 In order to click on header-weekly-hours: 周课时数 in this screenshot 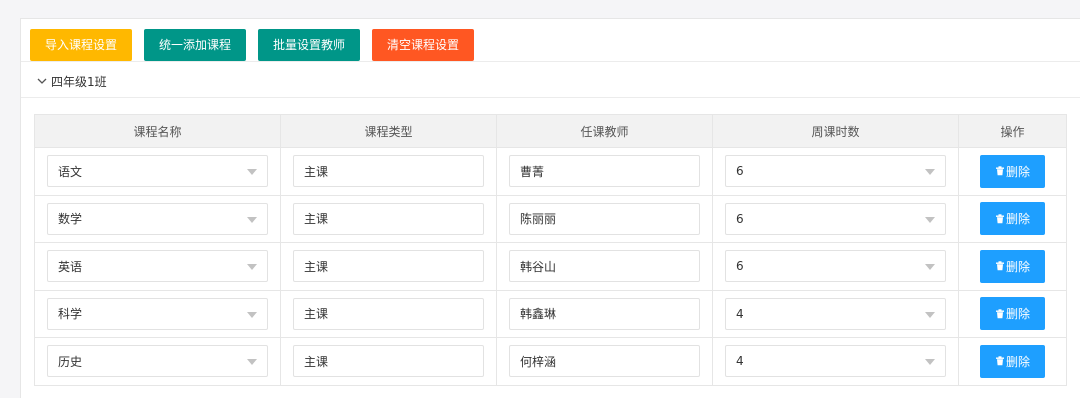, I will do `click(835, 131)`.